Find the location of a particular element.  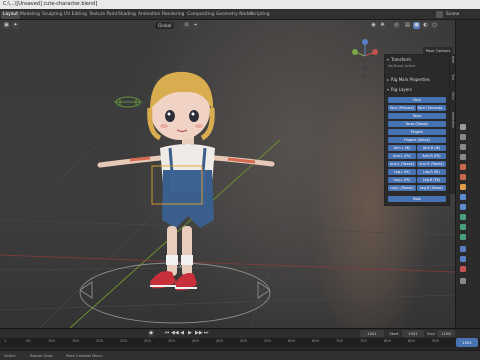

rig-face-primary-button: Face (Primary) is located at coordinates (402, 108).